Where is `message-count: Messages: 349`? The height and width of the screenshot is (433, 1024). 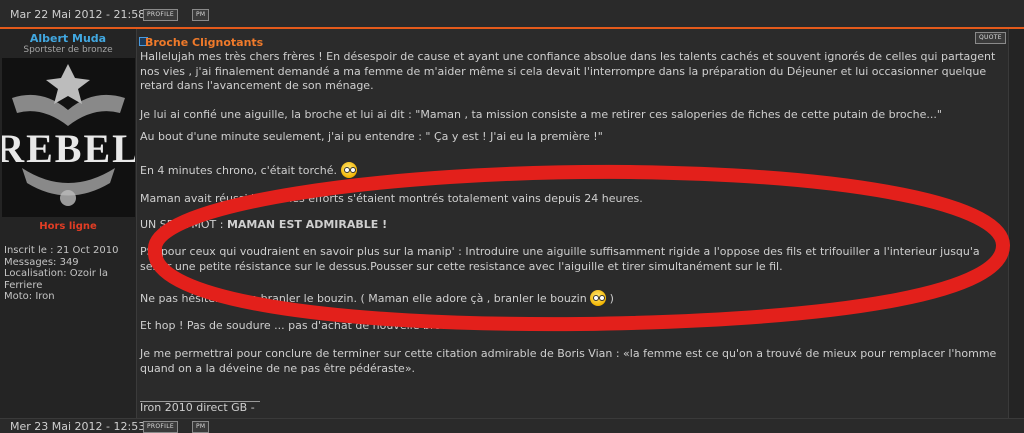
message-count: Messages: 349 is located at coordinates (41, 262).